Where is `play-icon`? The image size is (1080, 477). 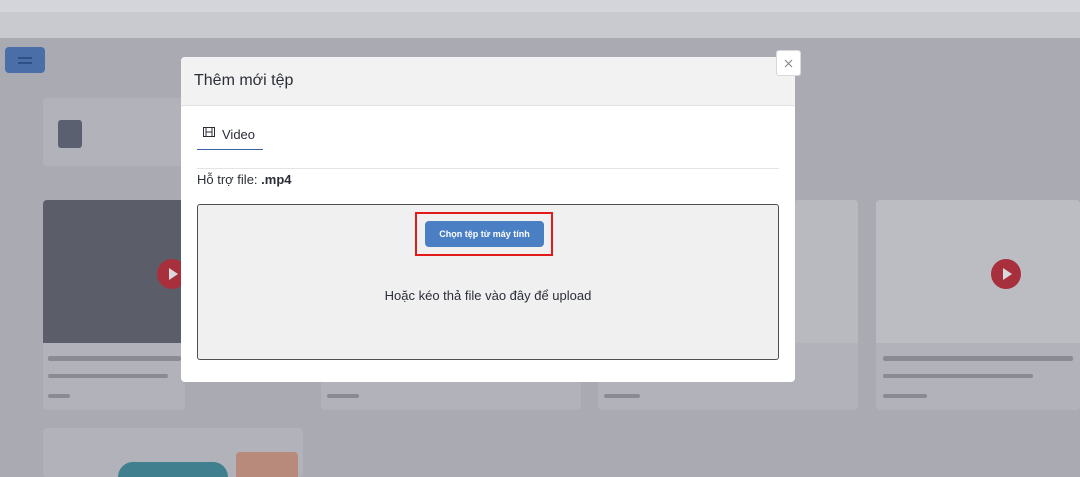 play-icon is located at coordinates (1006, 274).